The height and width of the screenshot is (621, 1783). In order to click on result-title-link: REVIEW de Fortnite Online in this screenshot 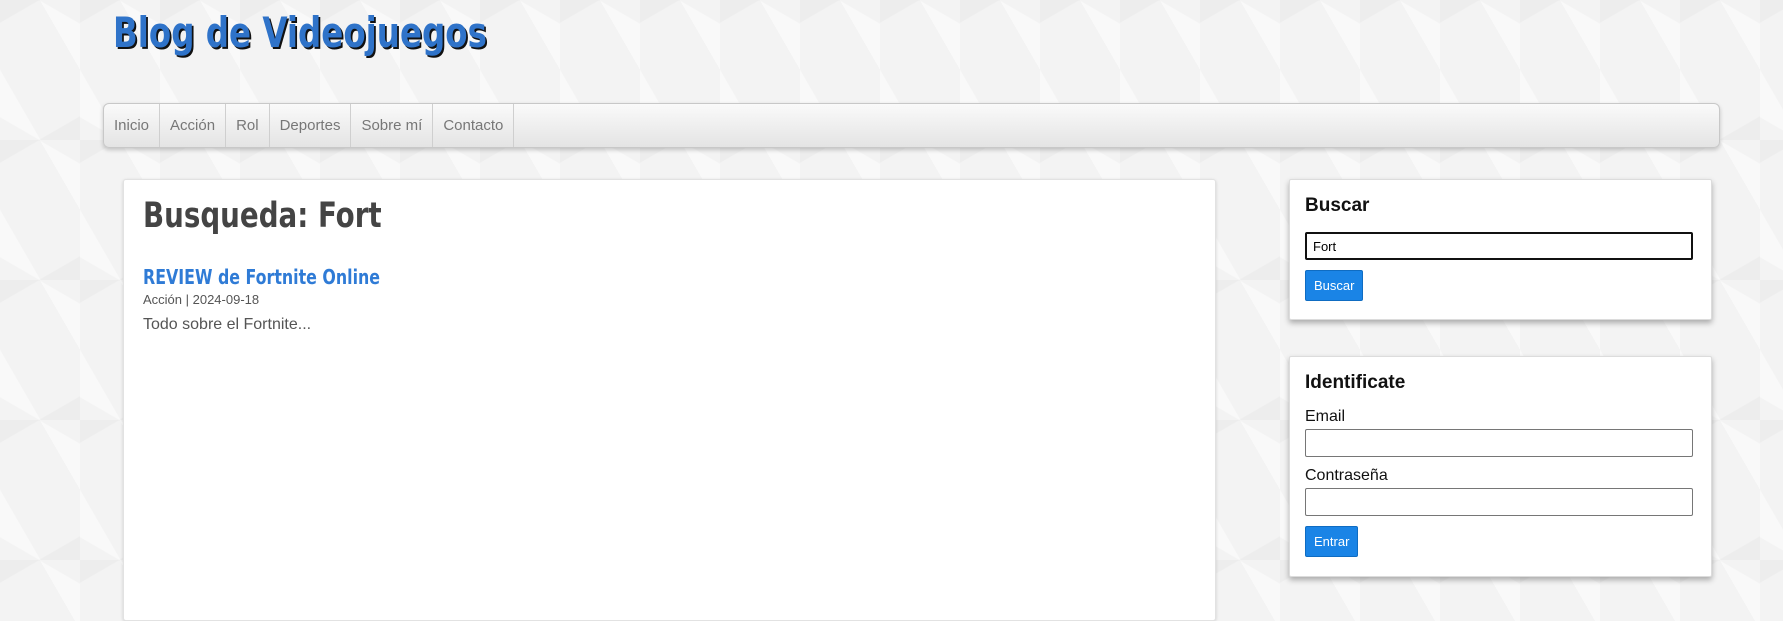, I will do `click(261, 277)`.